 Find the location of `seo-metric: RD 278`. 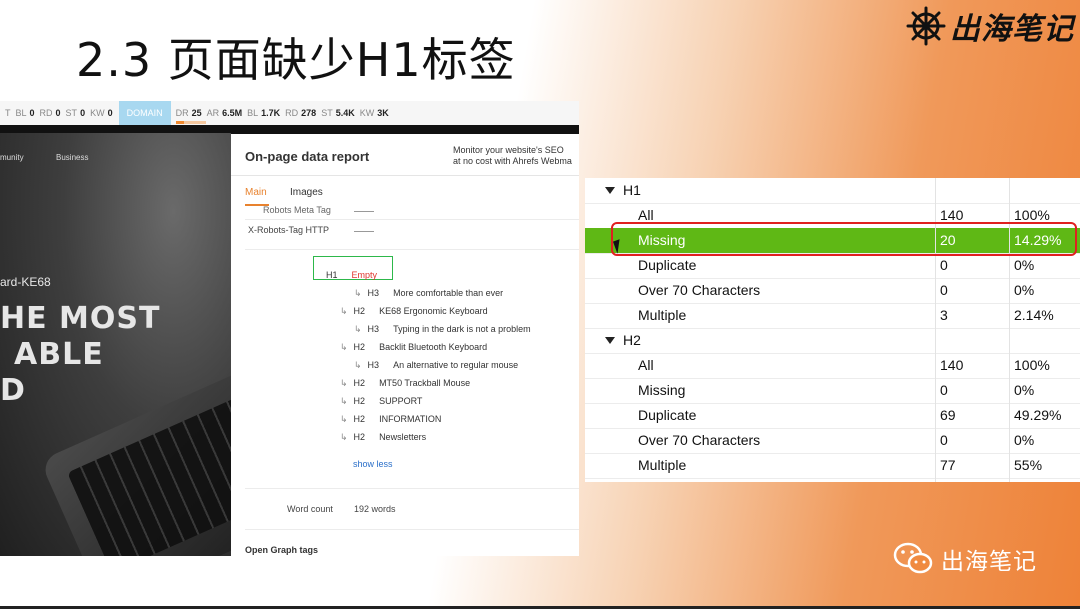

seo-metric: RD 278 is located at coordinates (301, 113).